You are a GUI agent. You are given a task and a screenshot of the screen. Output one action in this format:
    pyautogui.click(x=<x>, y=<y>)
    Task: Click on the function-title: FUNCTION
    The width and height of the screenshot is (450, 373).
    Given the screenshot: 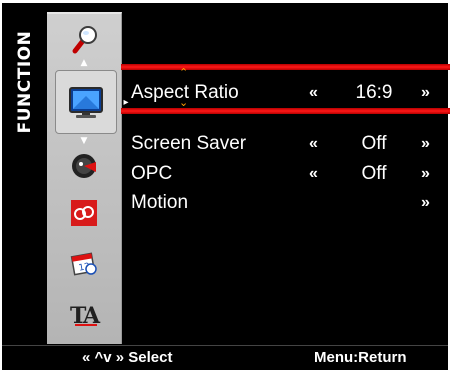 What is the action you would take?
    pyautogui.click(x=25, y=82)
    